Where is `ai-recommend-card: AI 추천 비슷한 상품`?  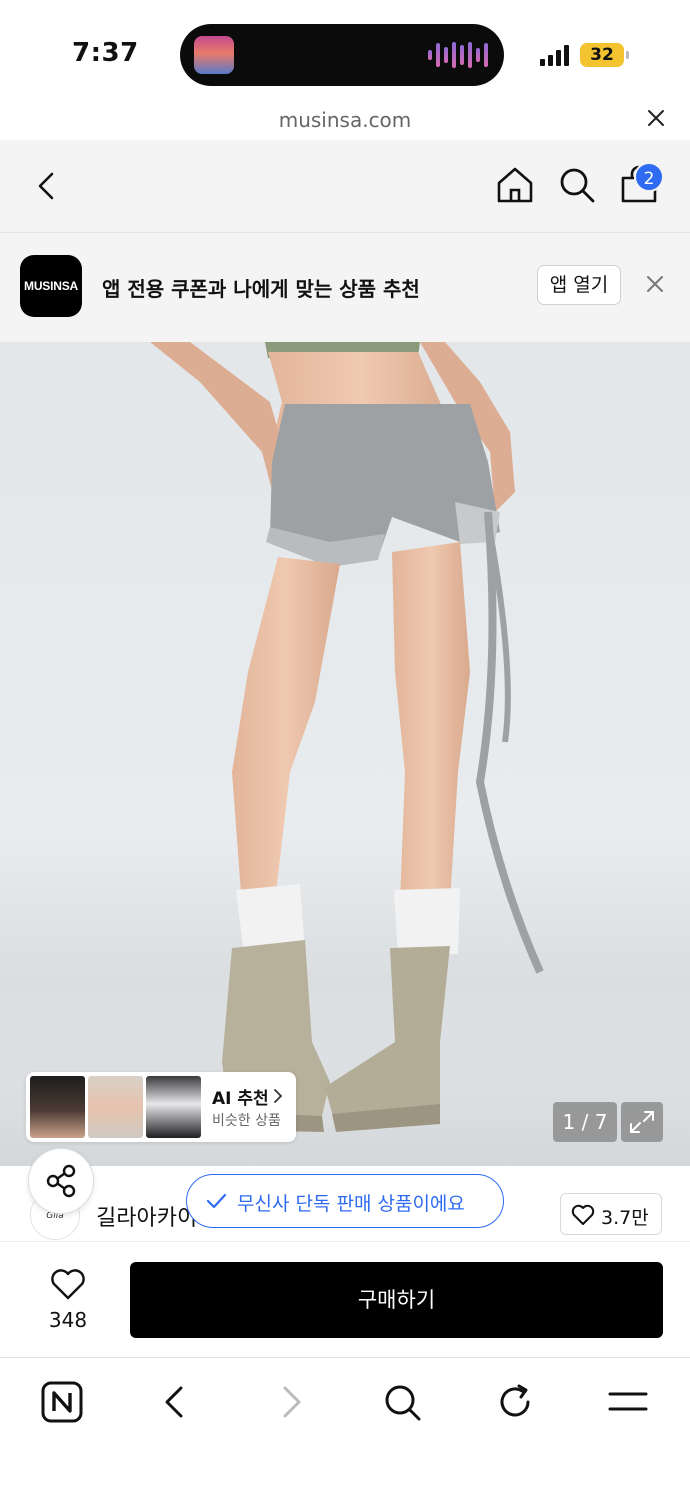 ai-recommend-card: AI 추천 비슷한 상품 is located at coordinates (161, 1107).